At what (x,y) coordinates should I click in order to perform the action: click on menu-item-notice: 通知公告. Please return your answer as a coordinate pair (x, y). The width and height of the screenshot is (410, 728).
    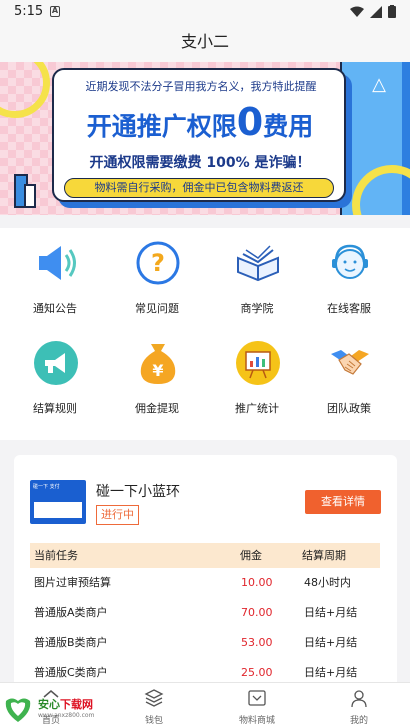
    Looking at the image, I should click on (55, 273).